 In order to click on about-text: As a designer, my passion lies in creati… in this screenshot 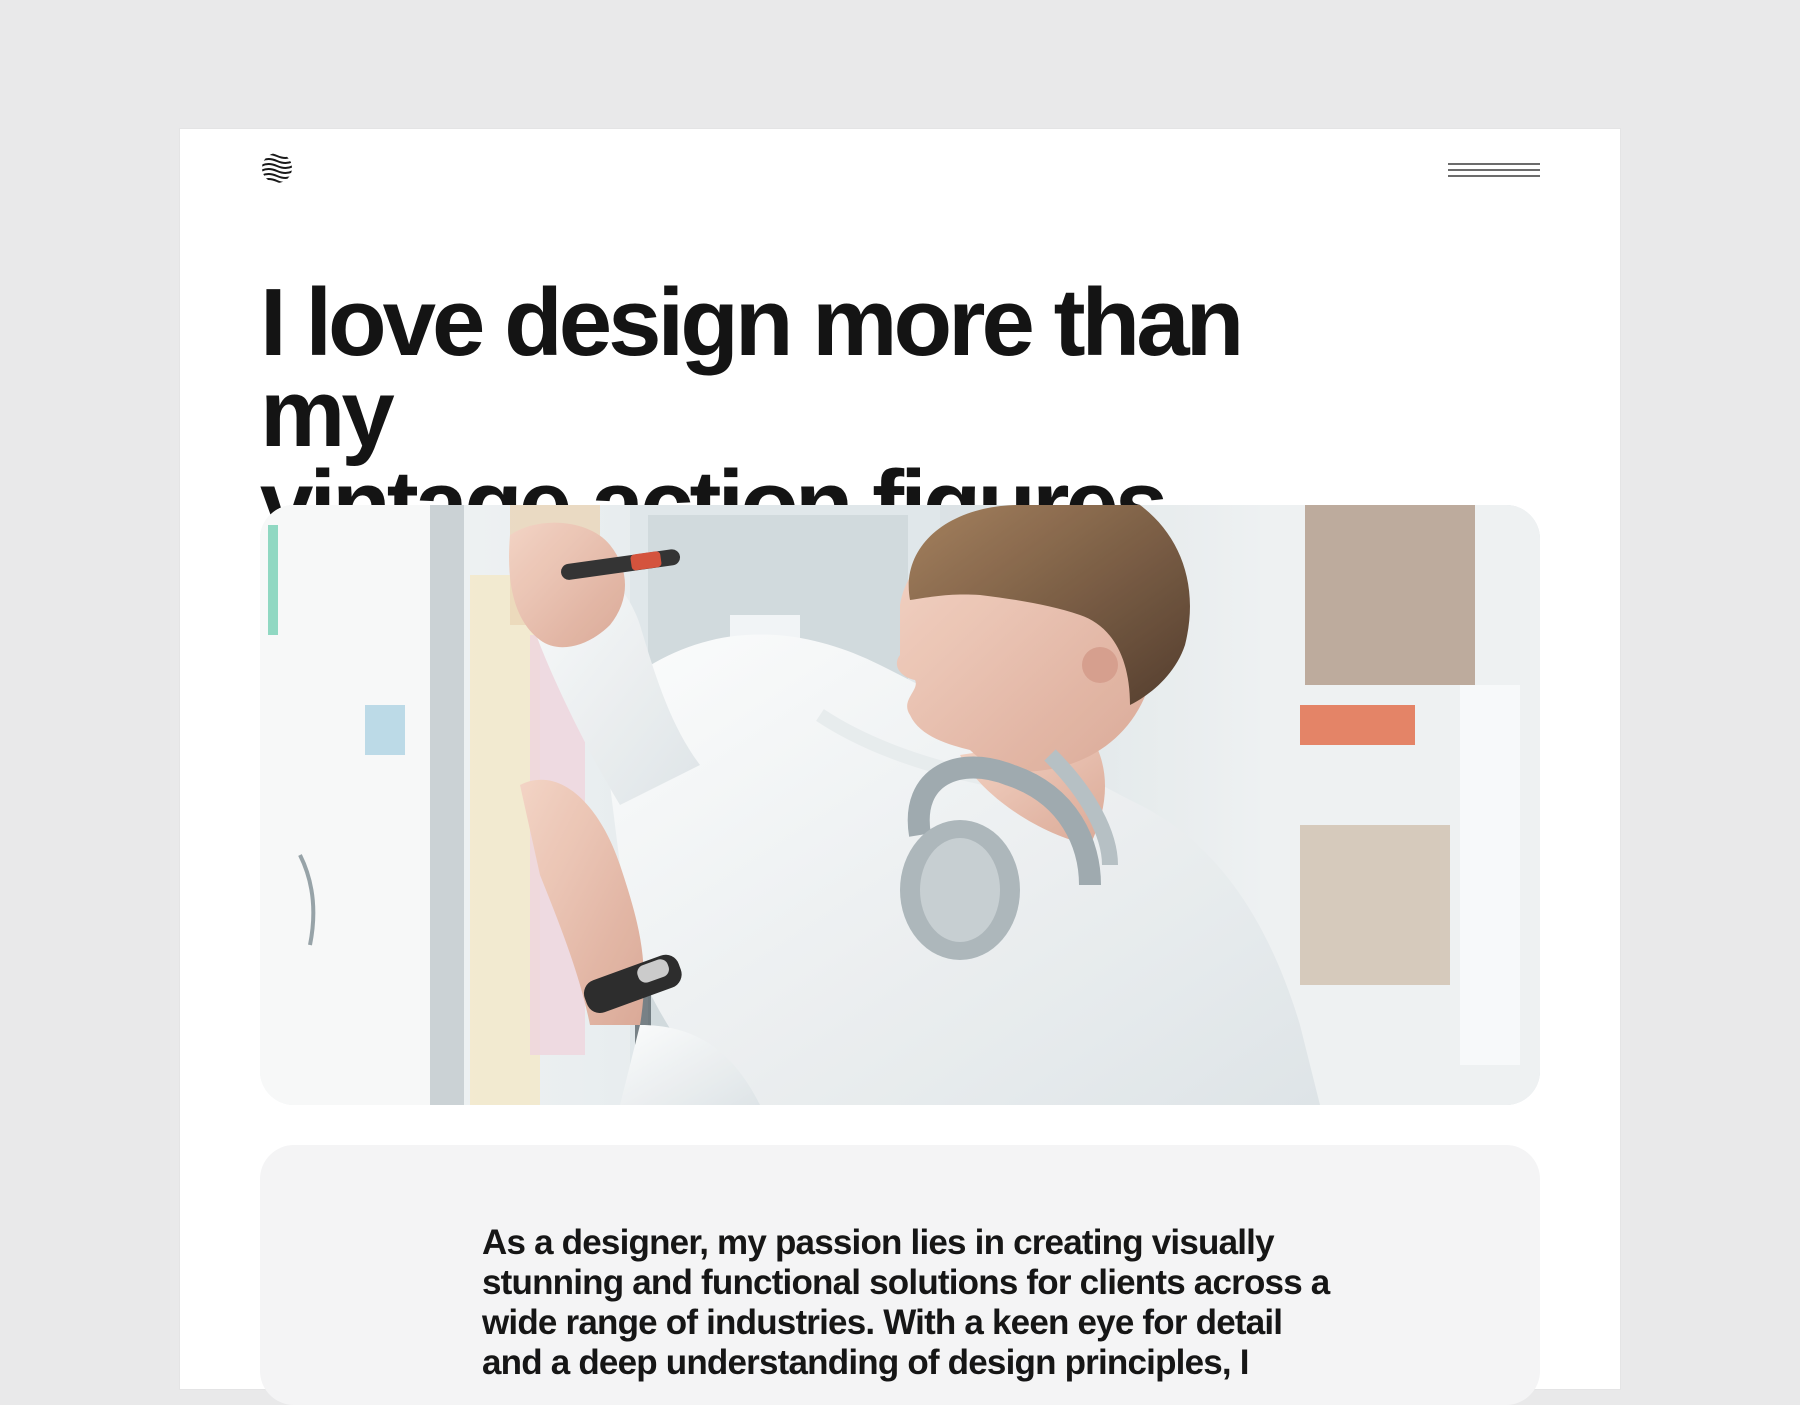, I will do `click(906, 1302)`.